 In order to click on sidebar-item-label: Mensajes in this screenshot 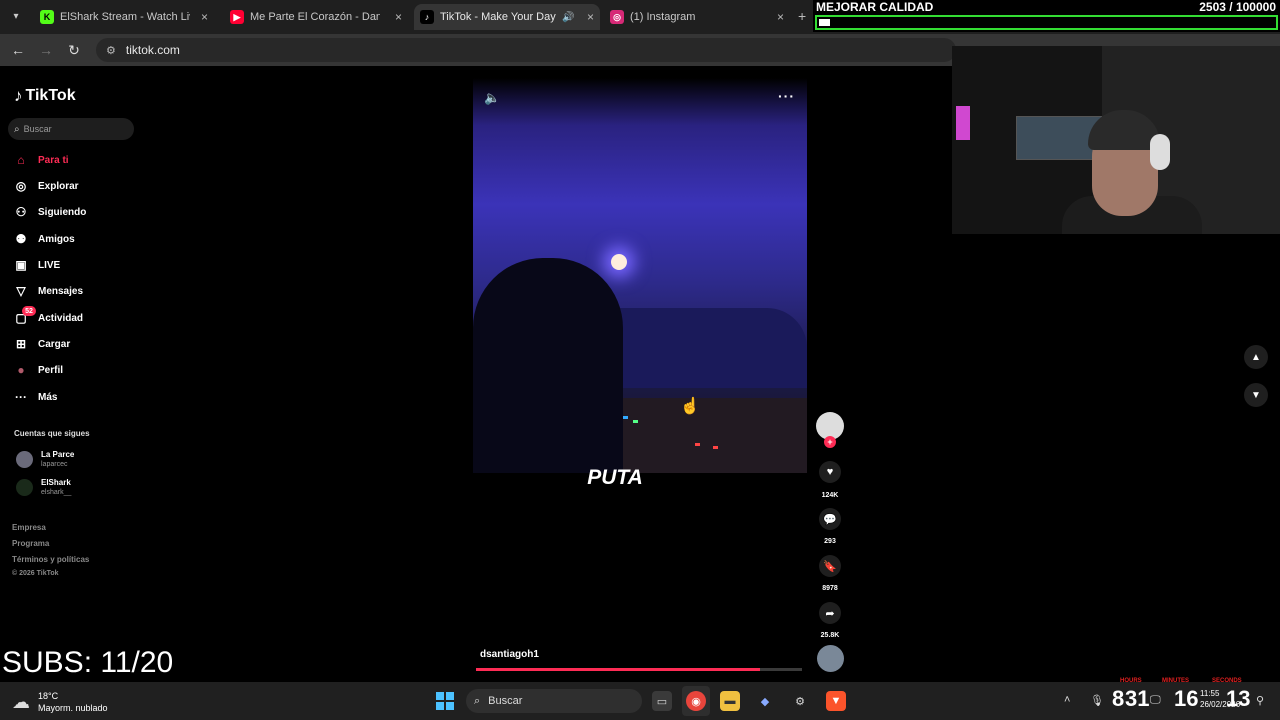, I will do `click(61, 291)`.